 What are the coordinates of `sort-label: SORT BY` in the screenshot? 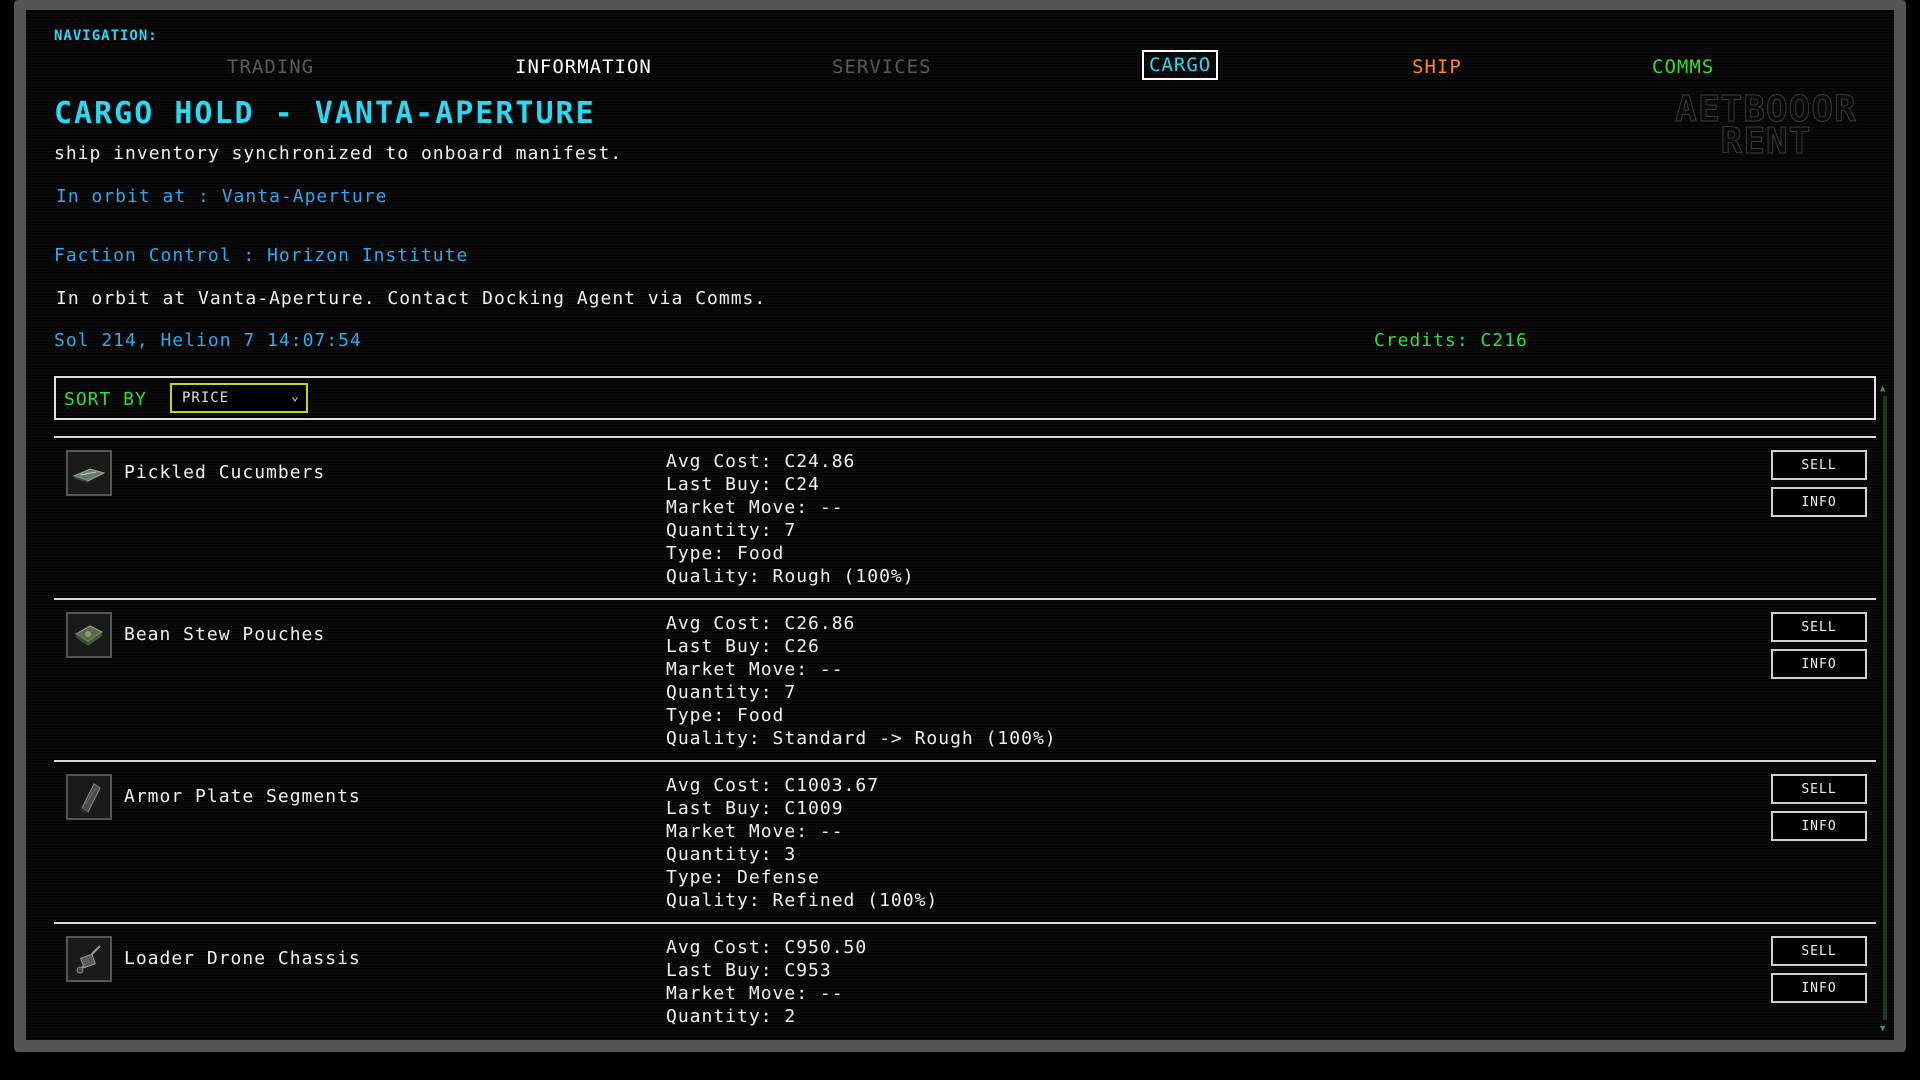 It's located at (105, 399).